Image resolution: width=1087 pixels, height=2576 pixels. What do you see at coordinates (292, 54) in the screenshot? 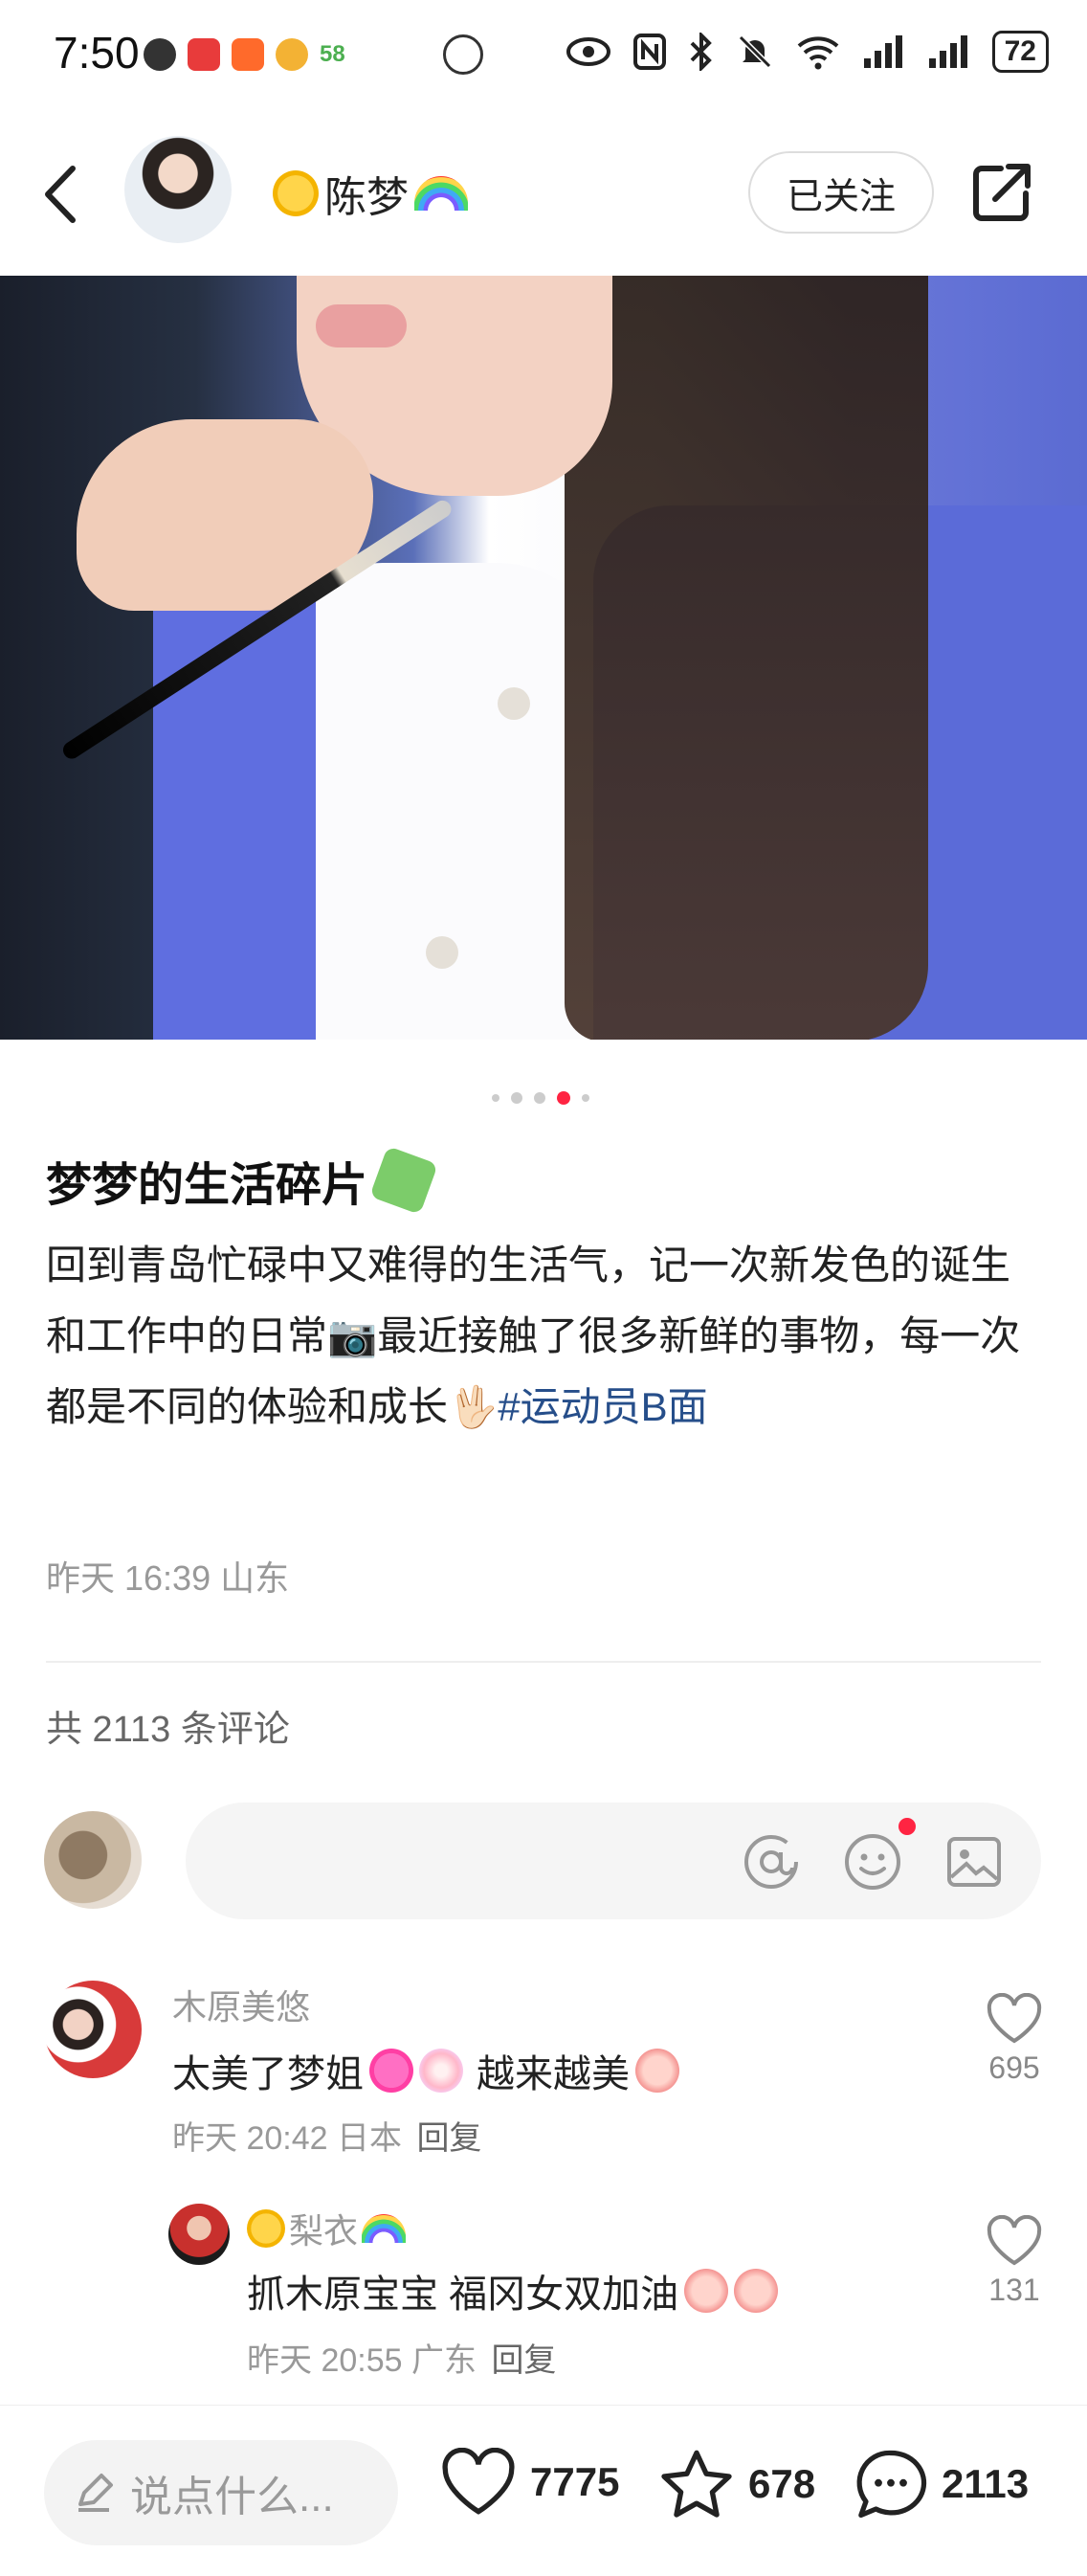
I see `weibo-notification-icon` at bounding box center [292, 54].